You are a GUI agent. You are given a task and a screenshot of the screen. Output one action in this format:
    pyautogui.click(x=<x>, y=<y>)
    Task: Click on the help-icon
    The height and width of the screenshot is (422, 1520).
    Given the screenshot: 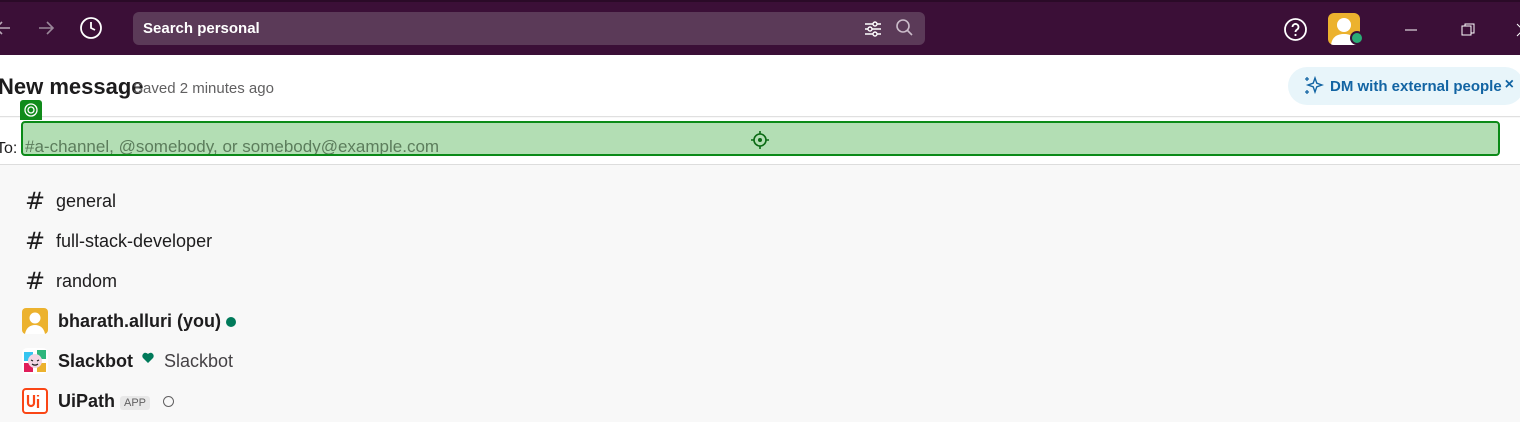 What is the action you would take?
    pyautogui.click(x=1295, y=29)
    